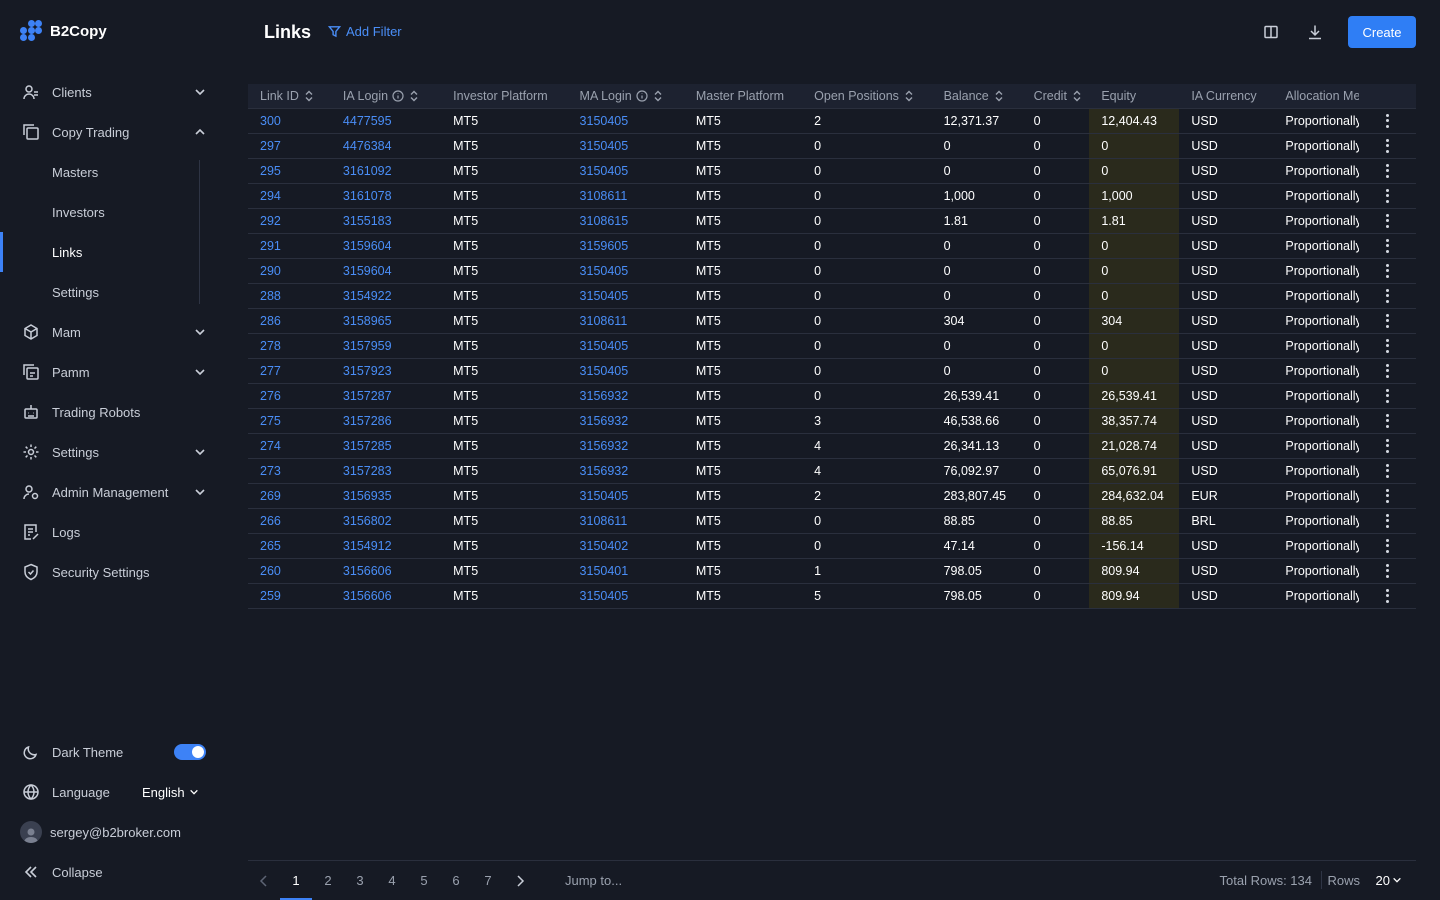  Describe the element at coordinates (386, 371) in the screenshot. I see `cell-ia-login: 3157923` at that location.